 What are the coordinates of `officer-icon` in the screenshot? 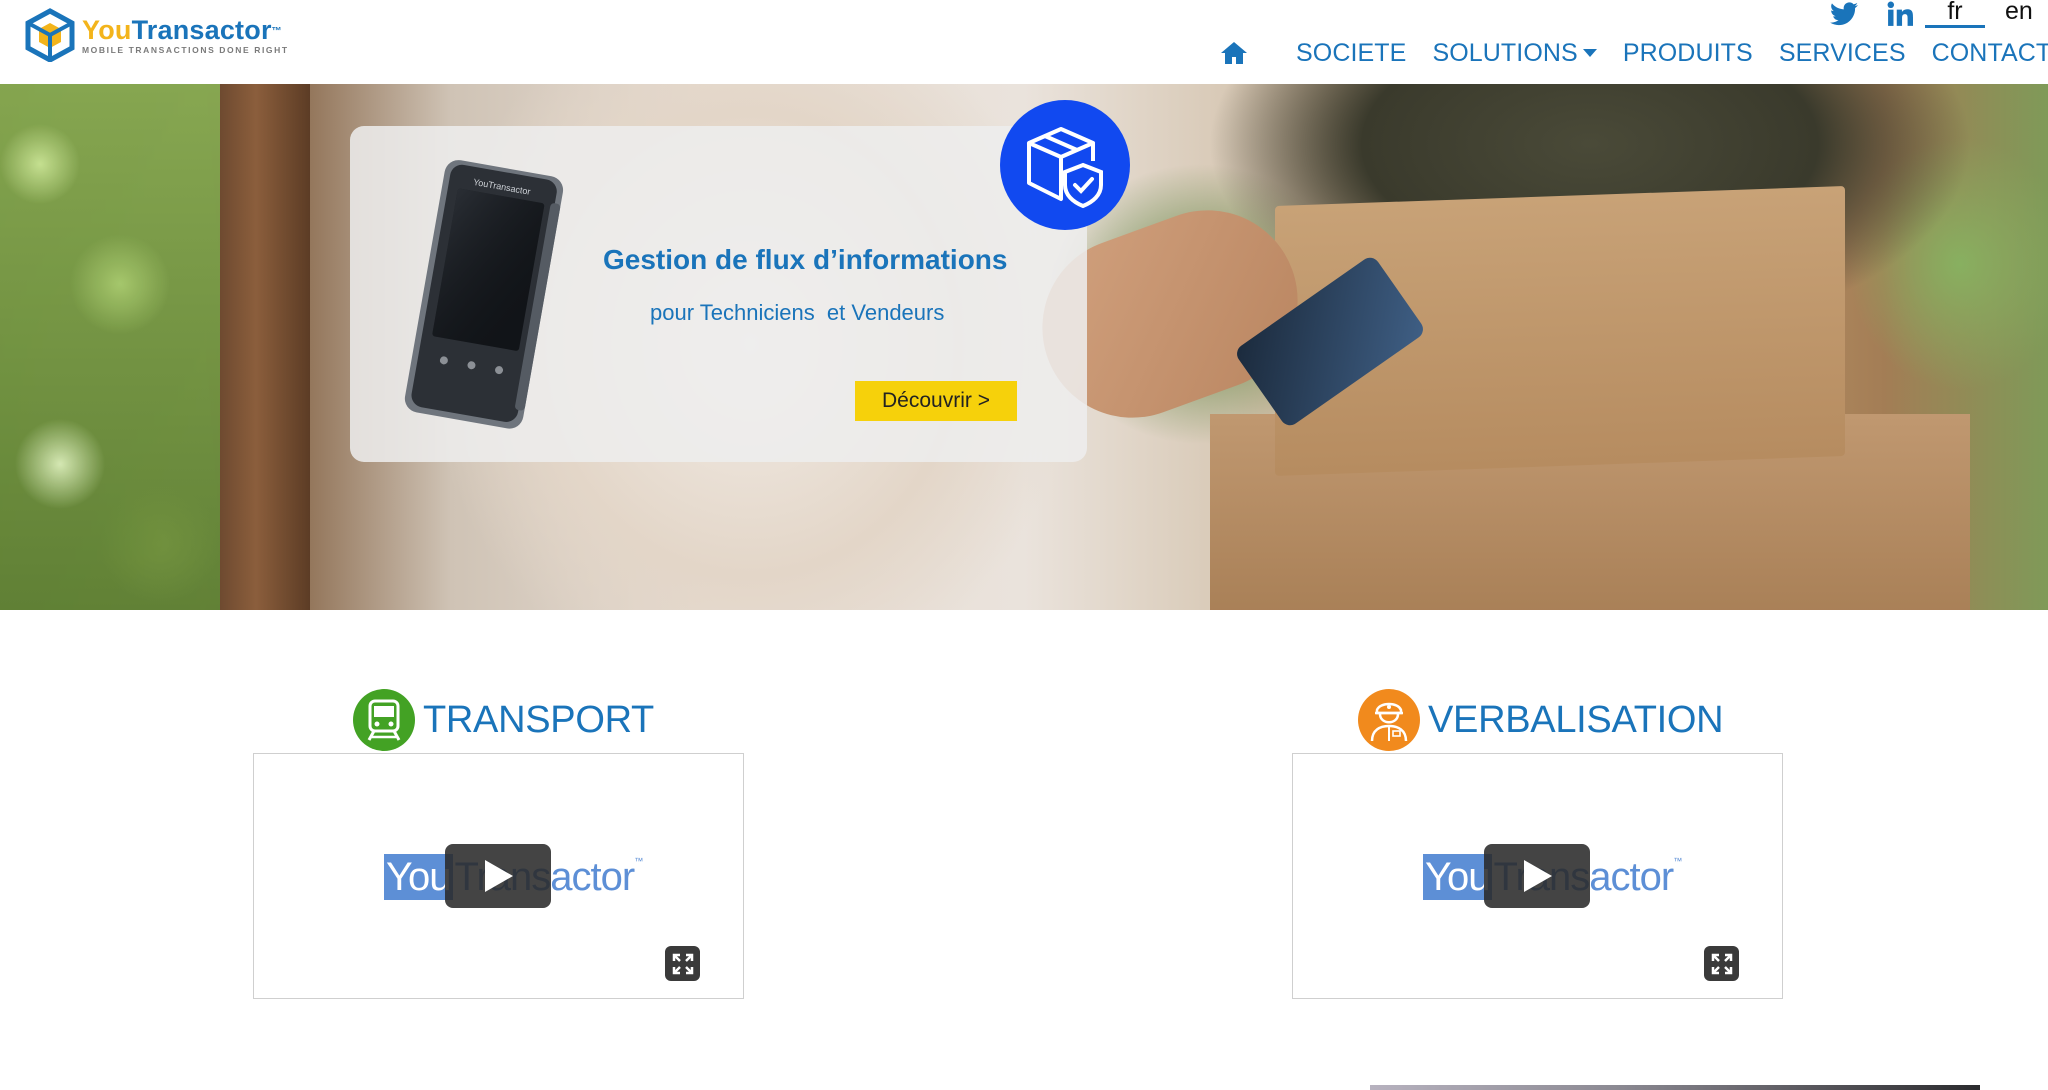 It's located at (1389, 720).